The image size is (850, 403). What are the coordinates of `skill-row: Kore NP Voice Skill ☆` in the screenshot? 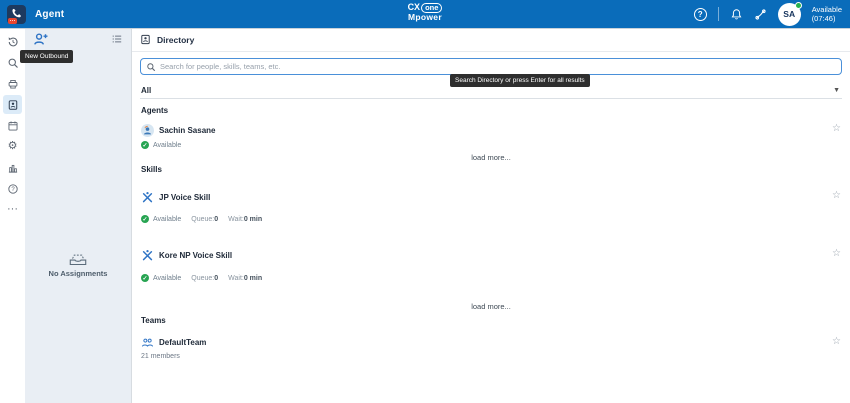 It's located at (491, 255).